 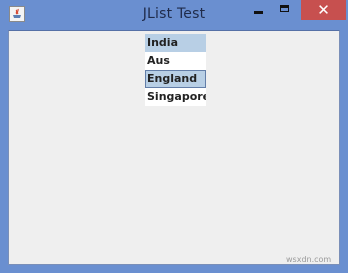 What do you see at coordinates (175, 43) in the screenshot?
I see `list-item-india: India` at bounding box center [175, 43].